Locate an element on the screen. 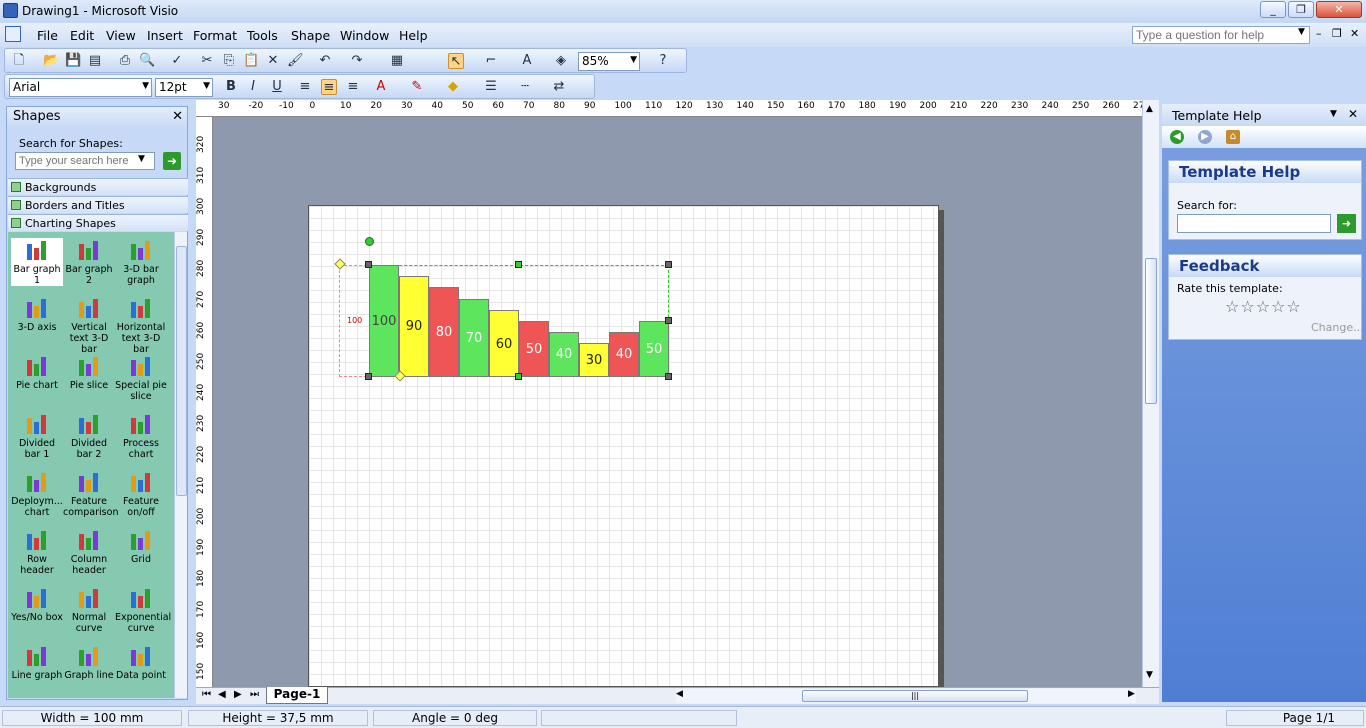 Image resolution: width=1366 pixels, height=728 pixels. help-dropdown-icon: ▼ is located at coordinates (1301, 32).